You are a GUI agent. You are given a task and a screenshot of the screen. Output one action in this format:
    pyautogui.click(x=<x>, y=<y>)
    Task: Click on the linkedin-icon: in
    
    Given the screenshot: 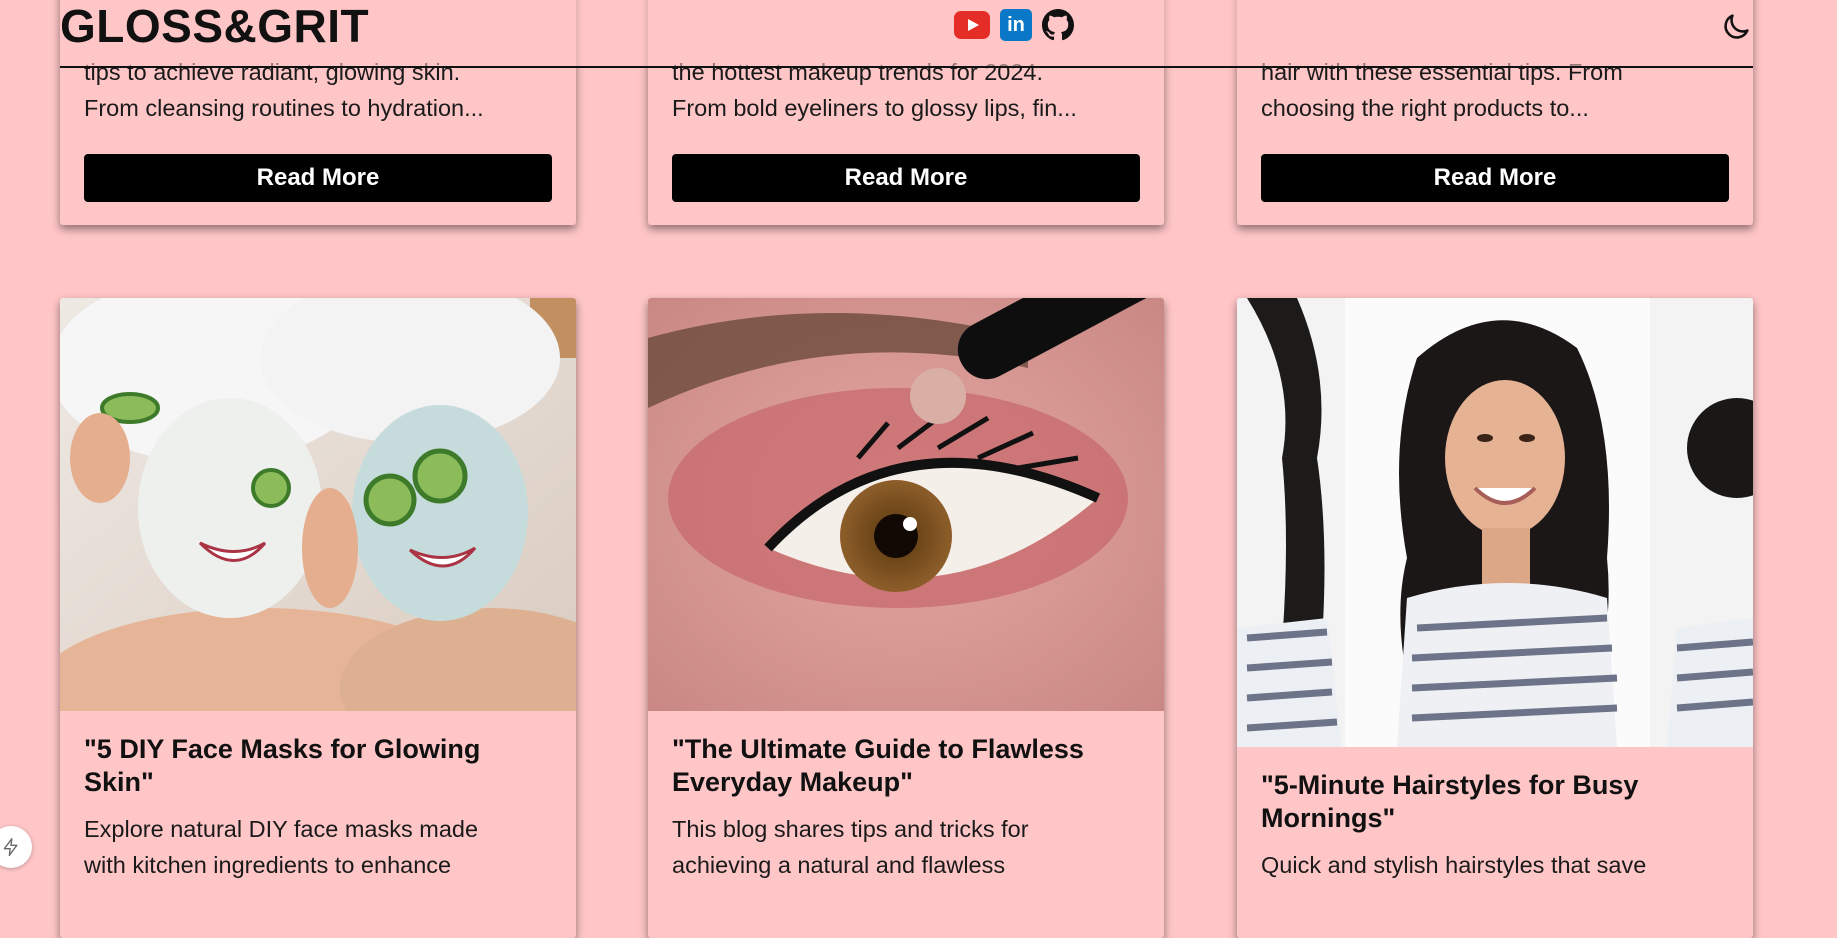 What is the action you would take?
    pyautogui.click(x=1016, y=25)
    